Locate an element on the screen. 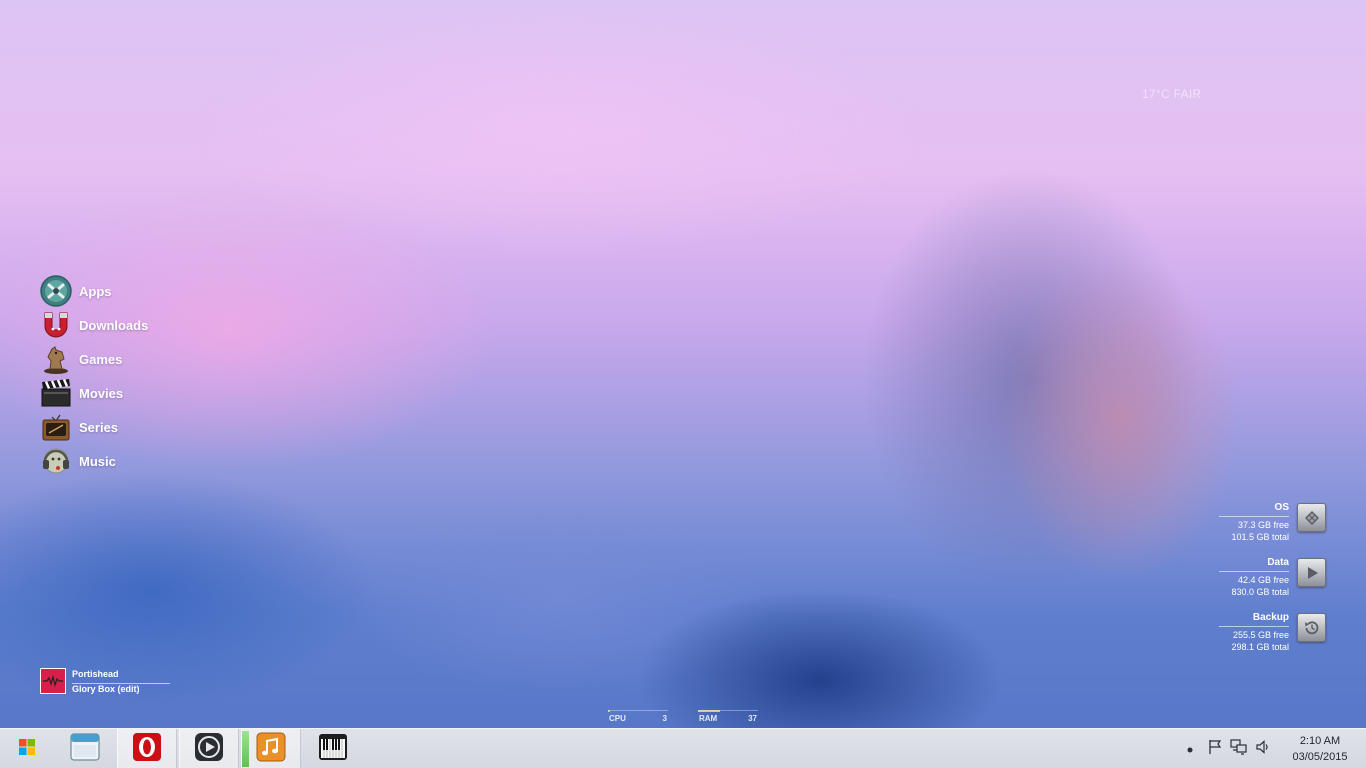  cpu-meter: CPU 3 is located at coordinates (638, 717).